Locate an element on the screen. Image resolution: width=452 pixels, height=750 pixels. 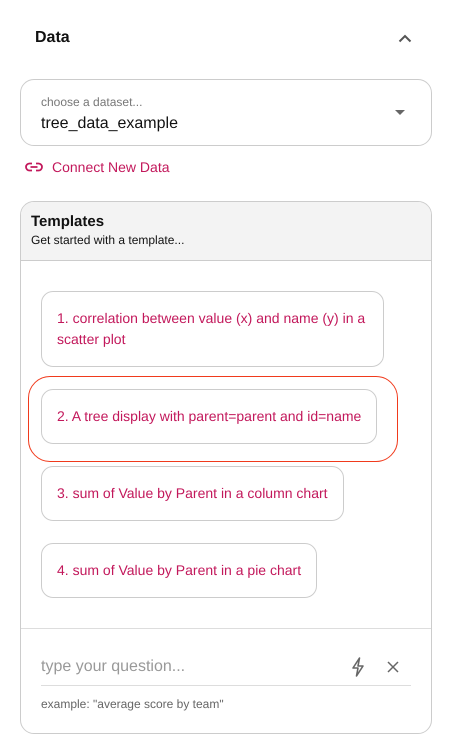
connect-data-link: Connect New Data is located at coordinates (97, 167).